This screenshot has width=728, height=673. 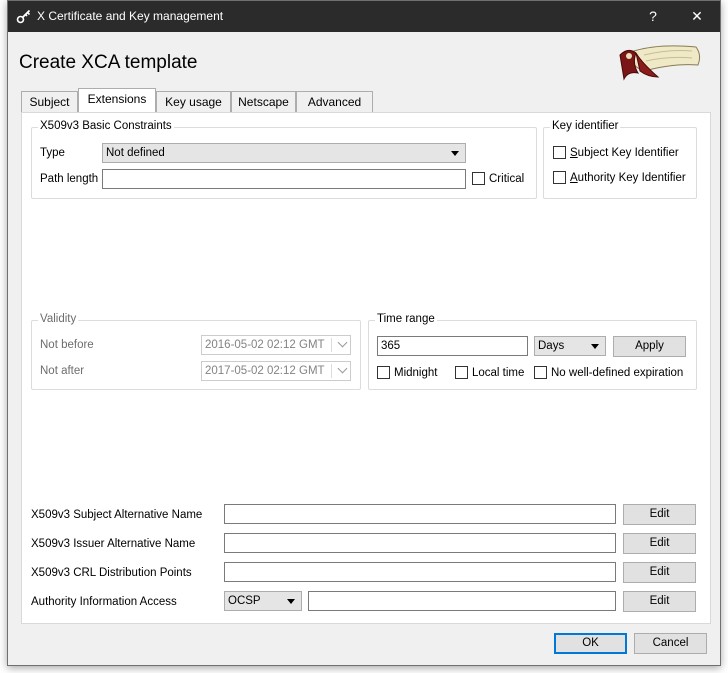 I want to click on type-select: Not defined, so click(x=284, y=153).